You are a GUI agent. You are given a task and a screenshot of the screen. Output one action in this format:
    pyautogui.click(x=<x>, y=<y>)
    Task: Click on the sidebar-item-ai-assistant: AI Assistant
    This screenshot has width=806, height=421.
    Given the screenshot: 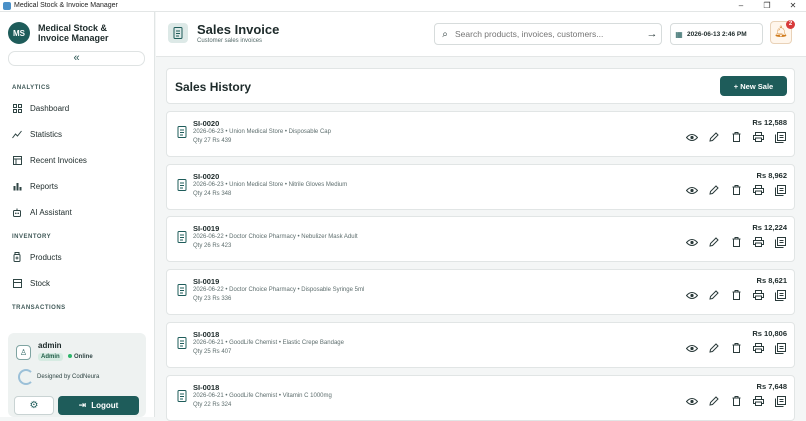 What is the action you would take?
    pyautogui.click(x=42, y=212)
    